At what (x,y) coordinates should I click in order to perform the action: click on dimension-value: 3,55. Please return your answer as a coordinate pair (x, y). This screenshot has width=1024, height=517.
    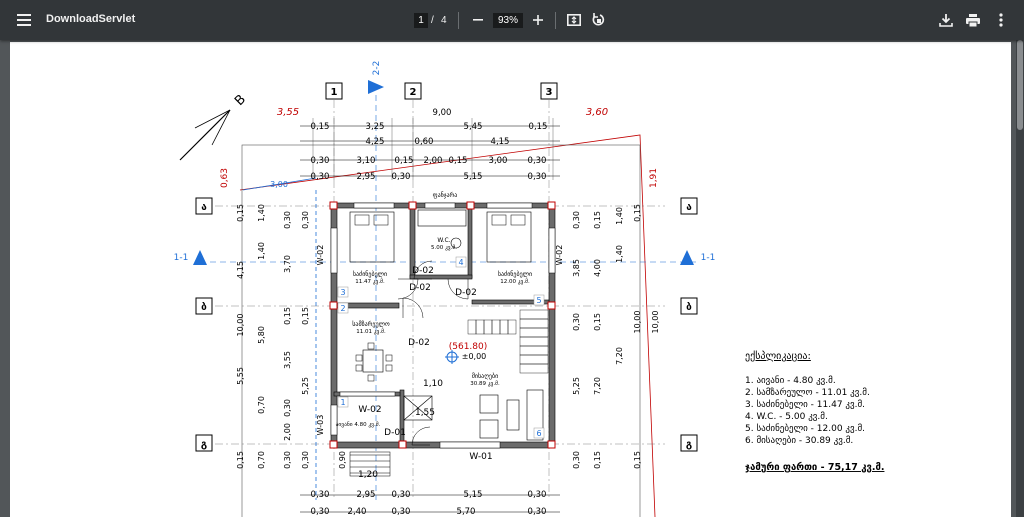
    Looking at the image, I should click on (287, 360).